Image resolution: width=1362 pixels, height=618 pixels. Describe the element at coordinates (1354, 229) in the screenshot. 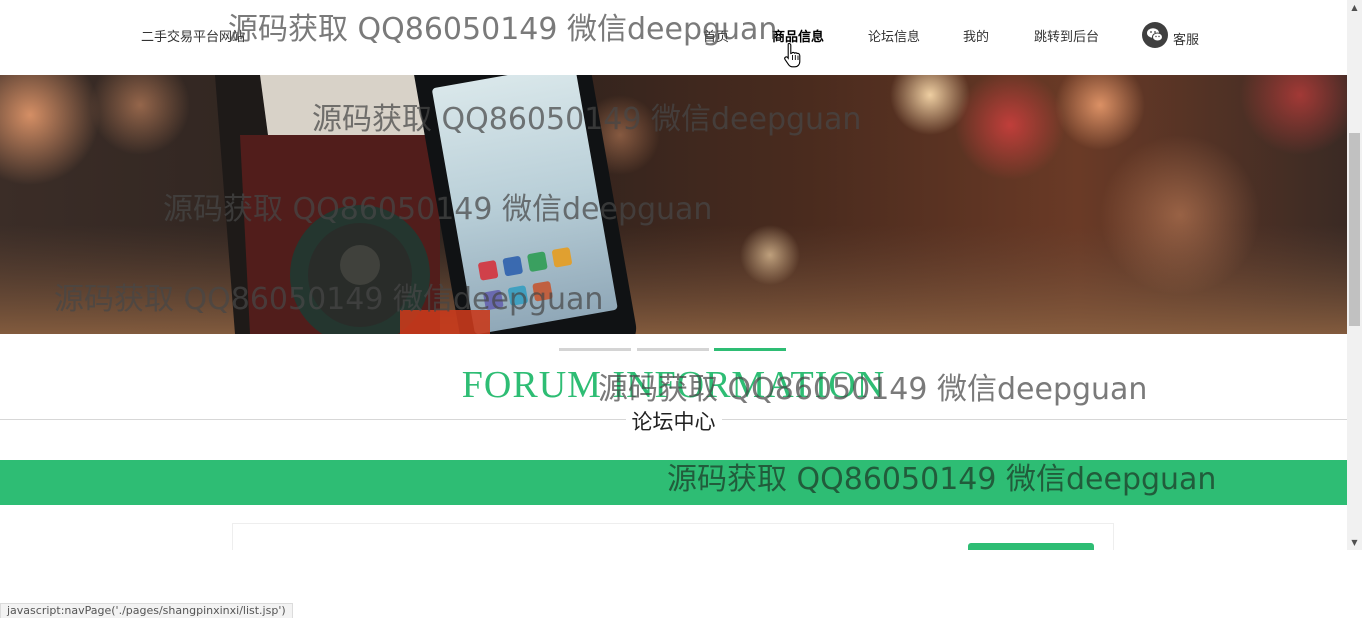

I see `scroll-thumb` at that location.